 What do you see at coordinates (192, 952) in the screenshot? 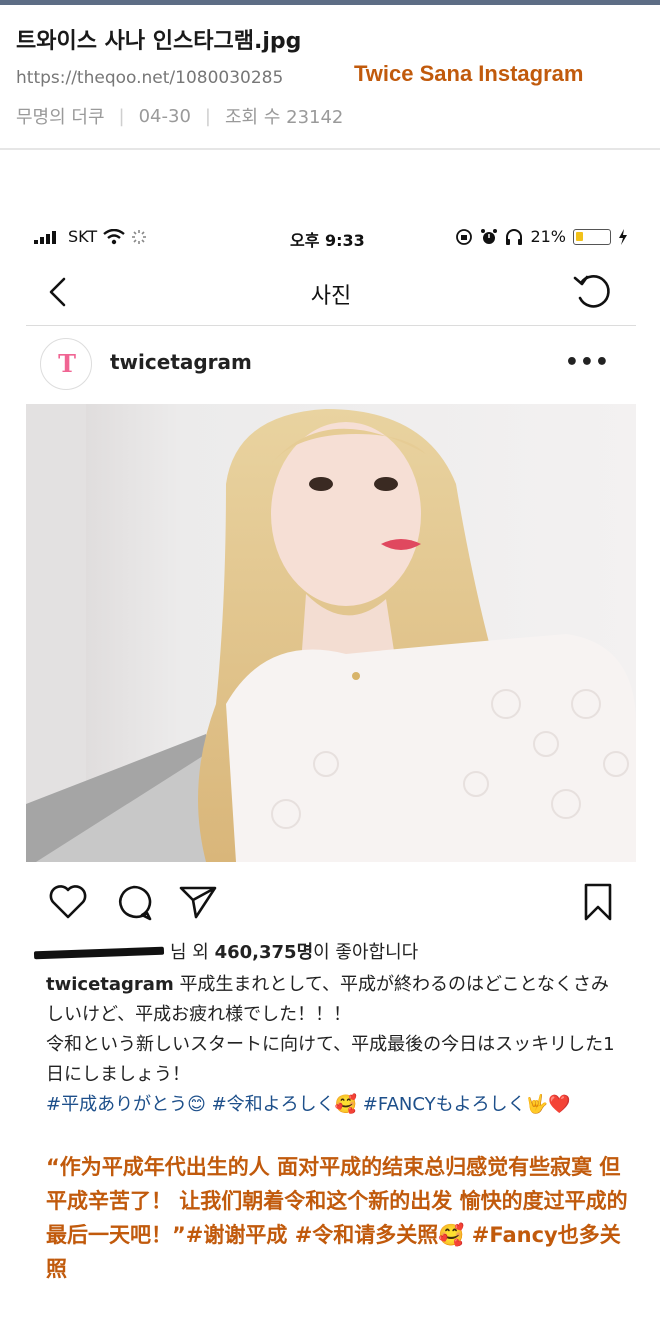
I see `likes-prefix: 님 외` at bounding box center [192, 952].